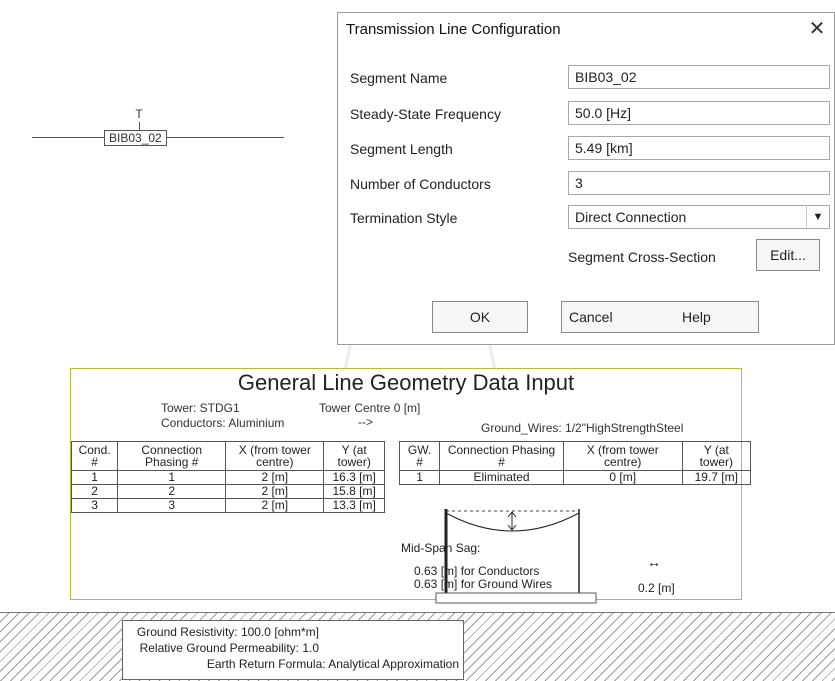 Image resolution: width=835 pixels, height=681 pixels. What do you see at coordinates (817, 29) in the screenshot?
I see `close-icon: ✕` at bounding box center [817, 29].